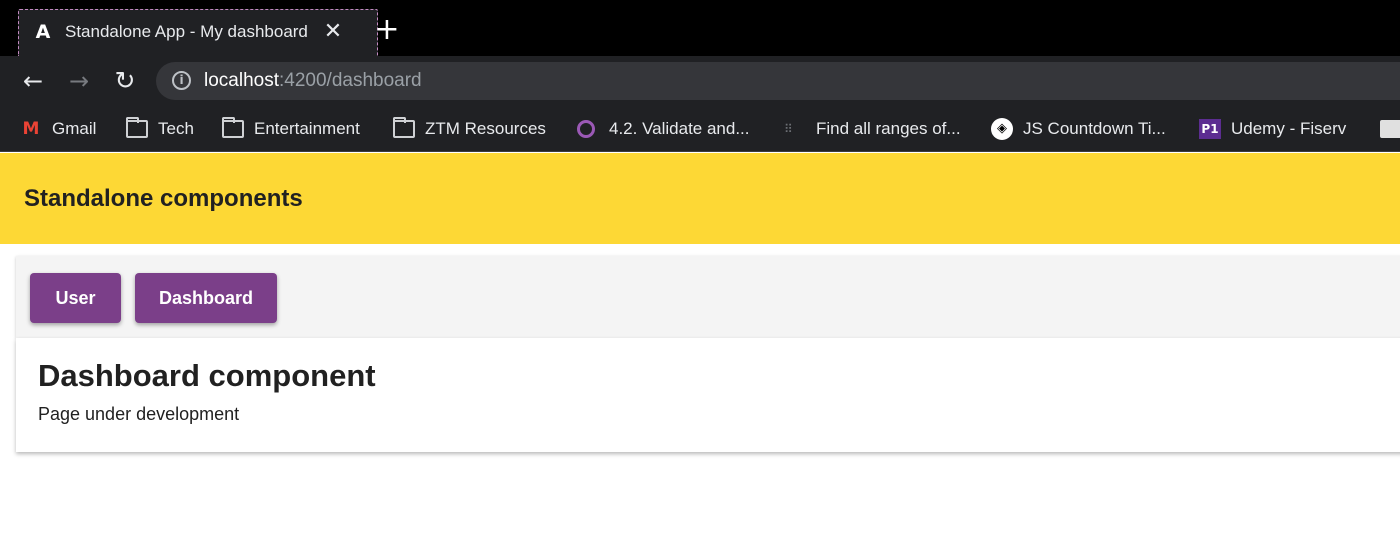  I want to click on angular-logo-icon: A, so click(43, 32).